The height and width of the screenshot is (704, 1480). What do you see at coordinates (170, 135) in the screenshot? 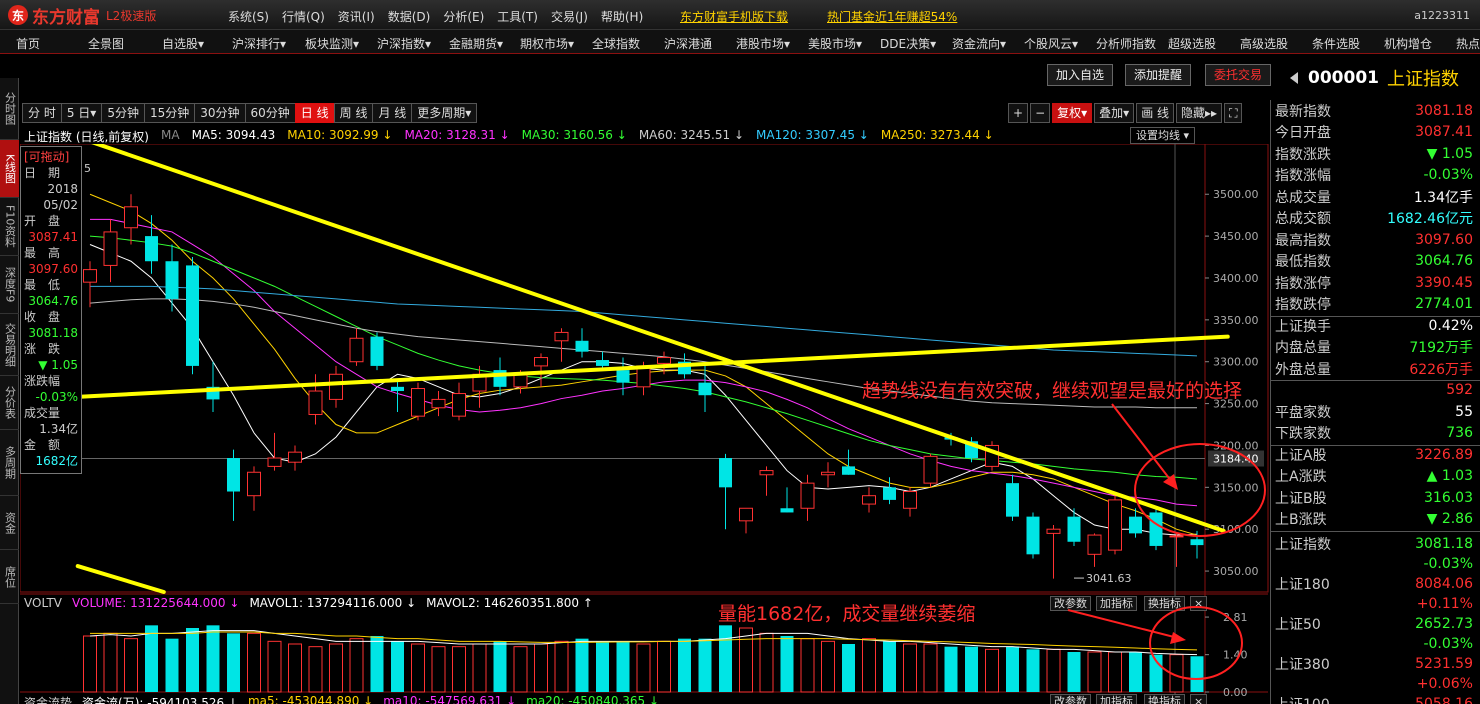
I see `ma-label: MA` at bounding box center [170, 135].